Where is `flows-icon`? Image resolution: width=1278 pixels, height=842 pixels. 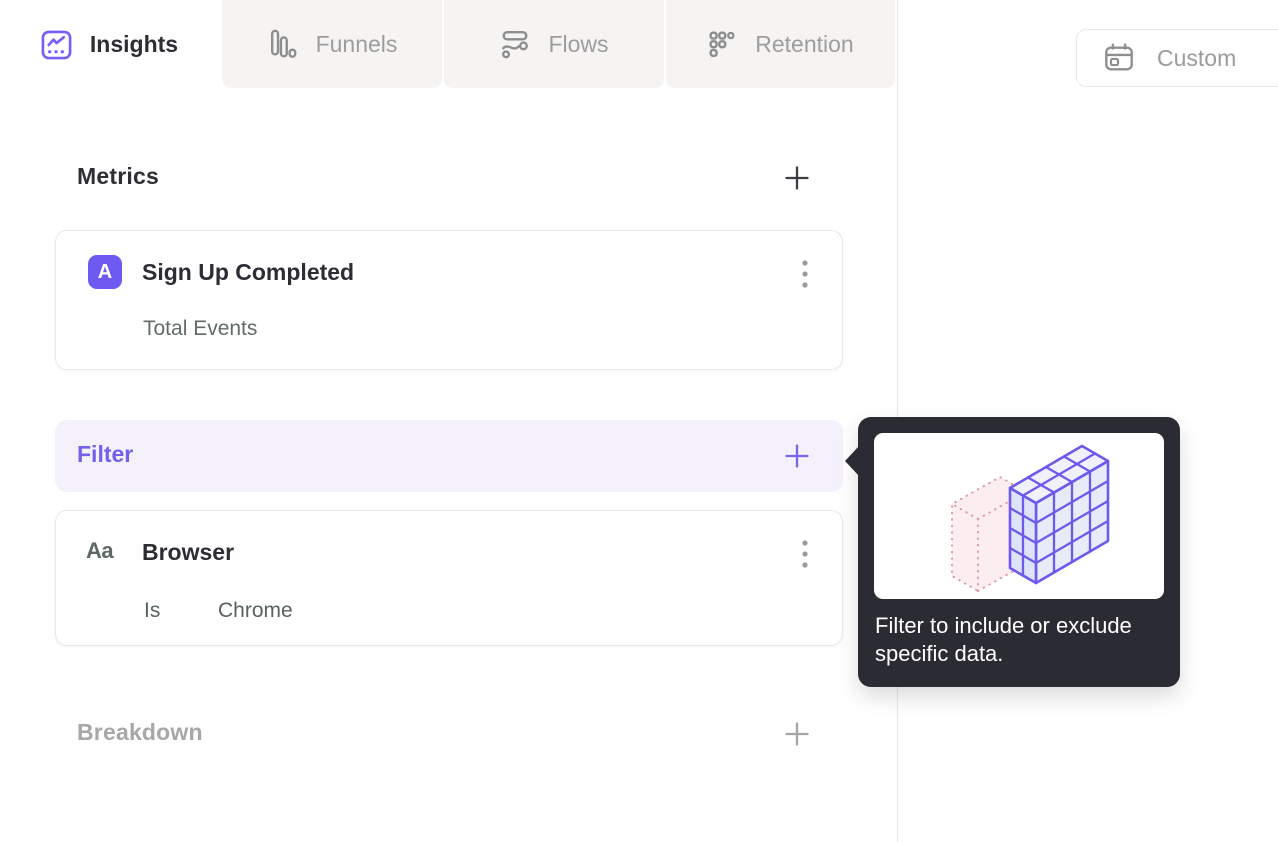 flows-icon is located at coordinates (515, 45).